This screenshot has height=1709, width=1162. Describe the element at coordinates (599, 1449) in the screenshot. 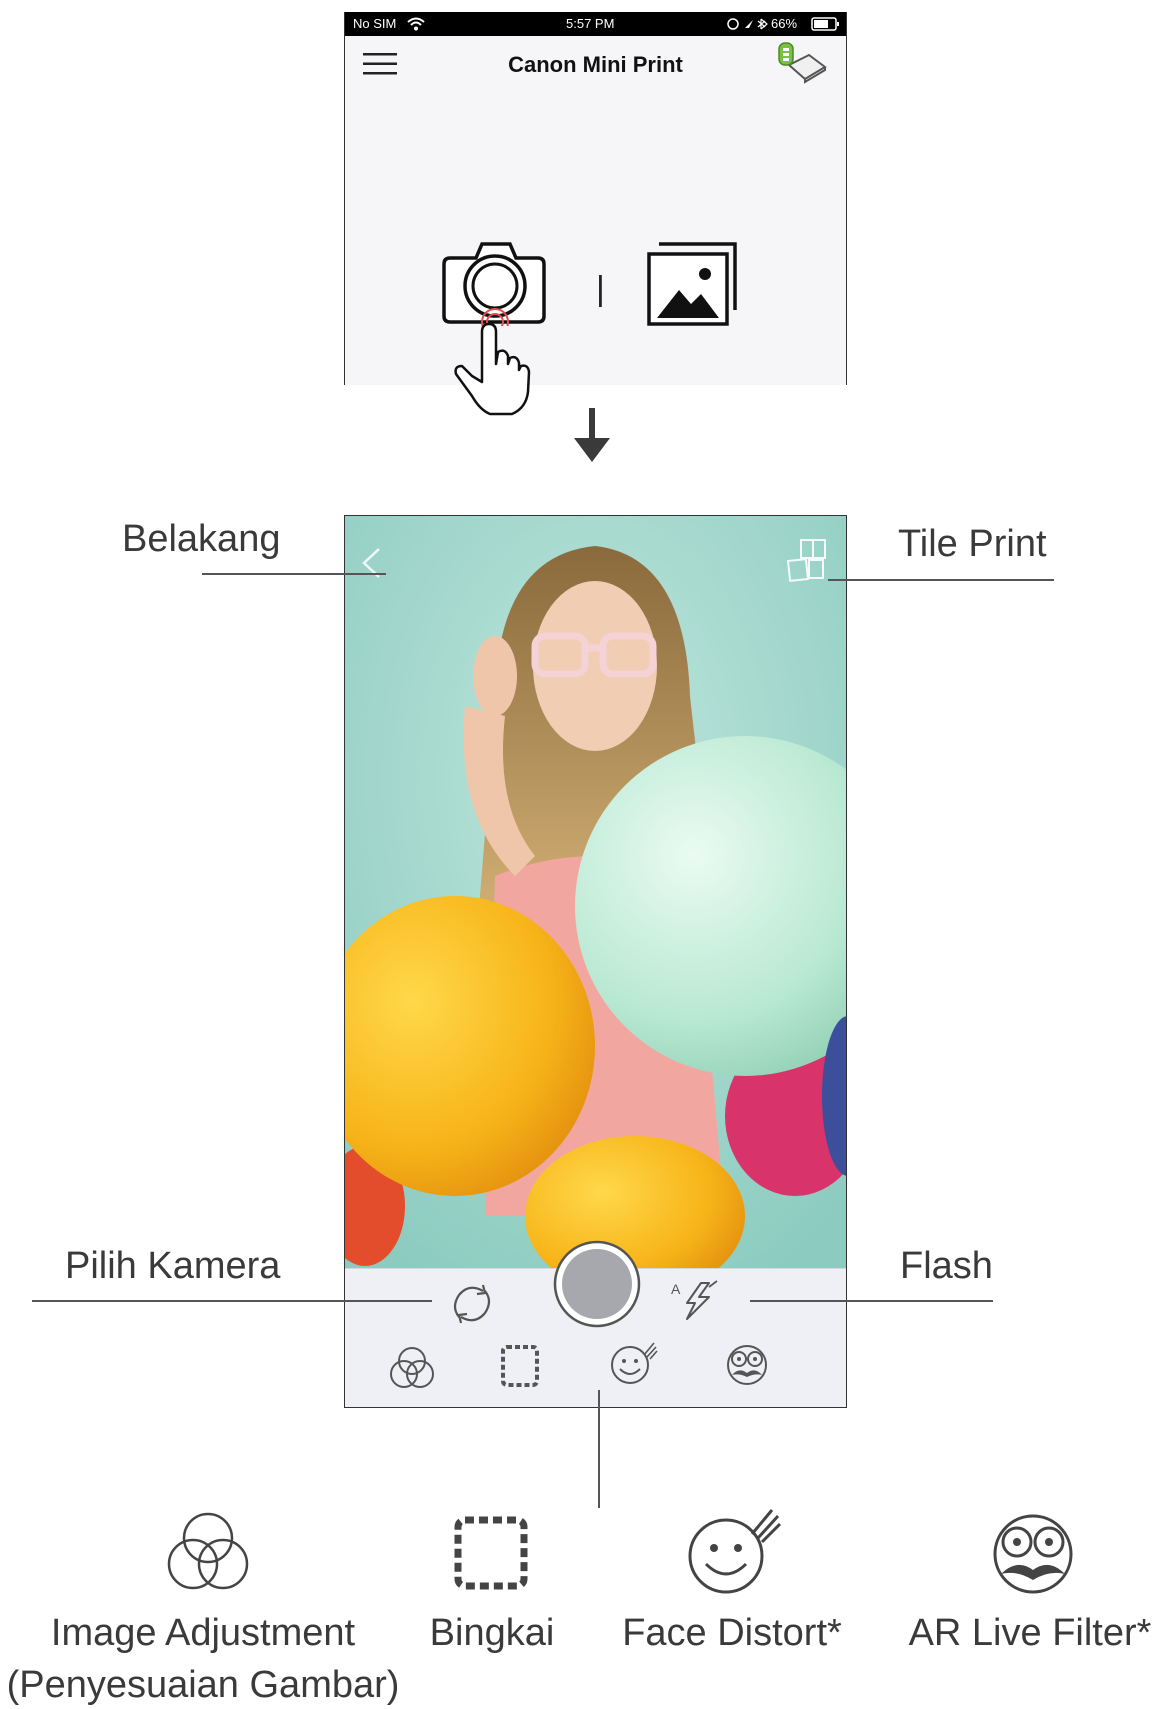

I see `callout-tools-line` at that location.